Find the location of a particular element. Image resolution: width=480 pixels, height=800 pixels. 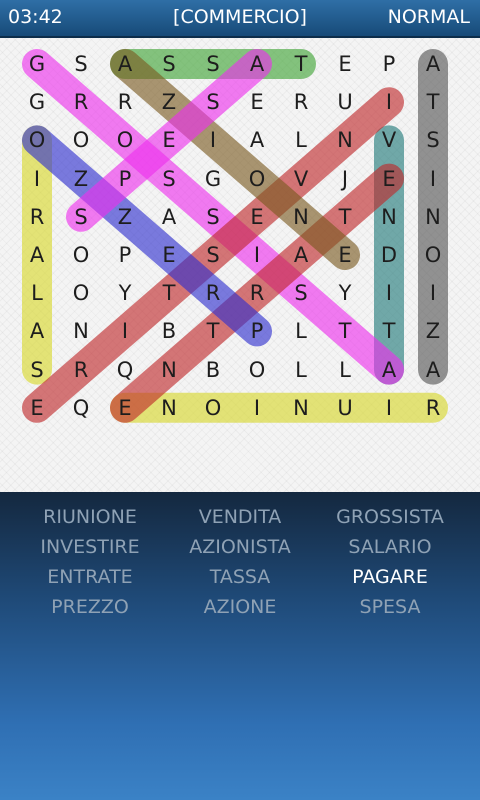

grid-cell: D is located at coordinates (389, 255).